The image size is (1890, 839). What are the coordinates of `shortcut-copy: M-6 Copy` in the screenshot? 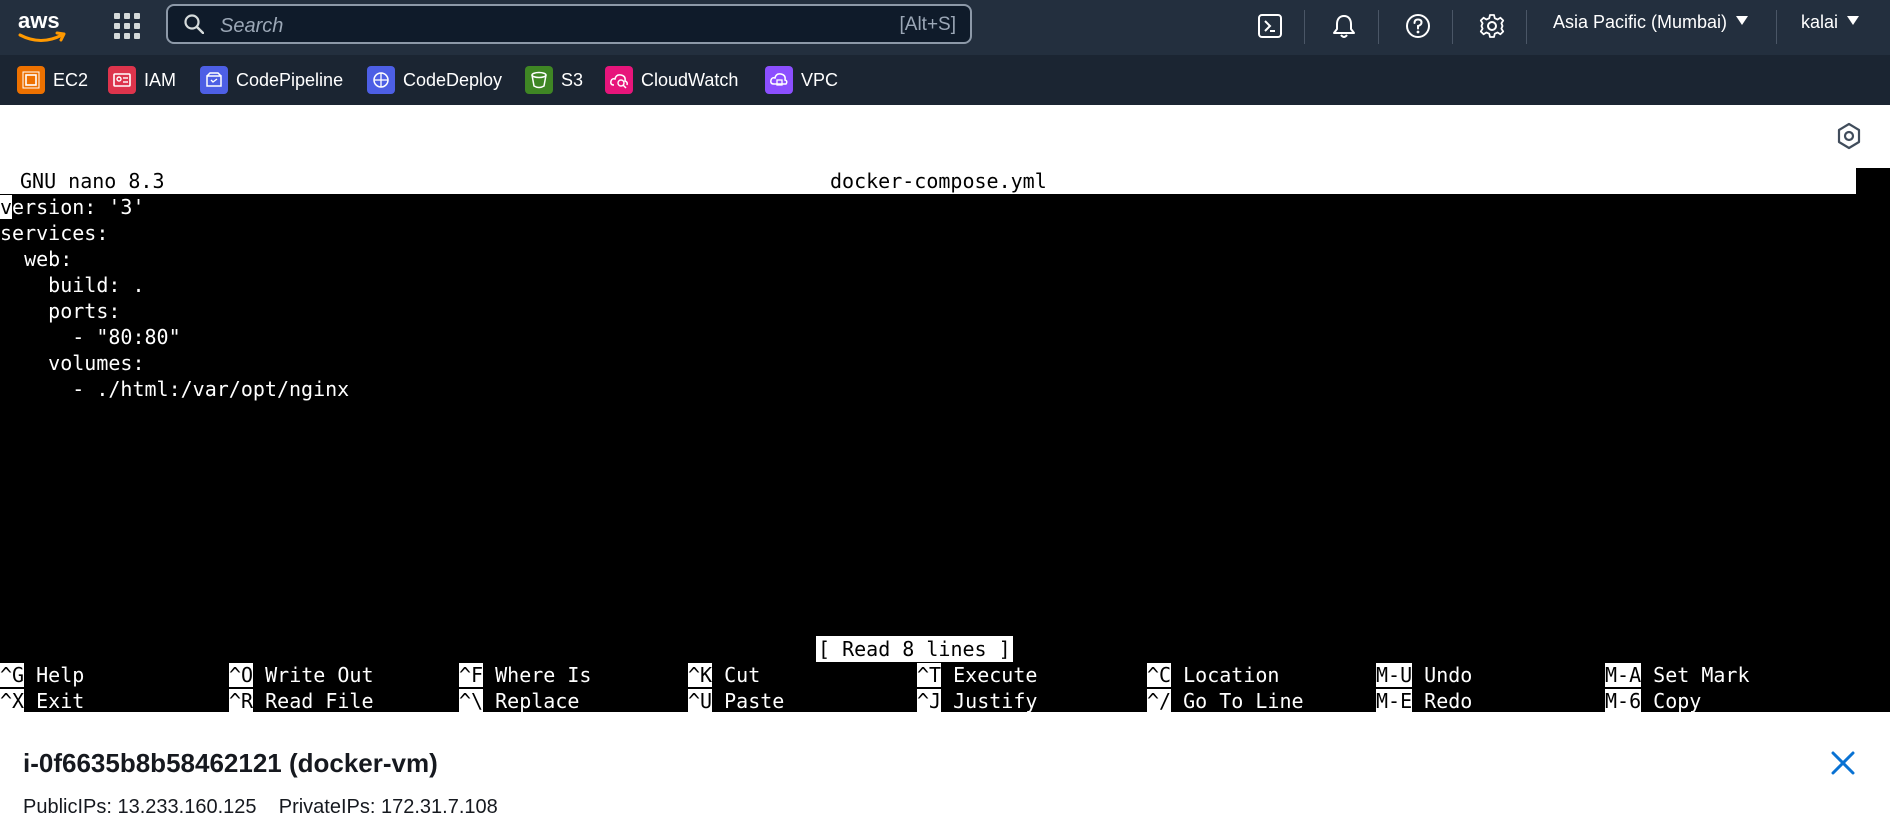 It's located at (1653, 701).